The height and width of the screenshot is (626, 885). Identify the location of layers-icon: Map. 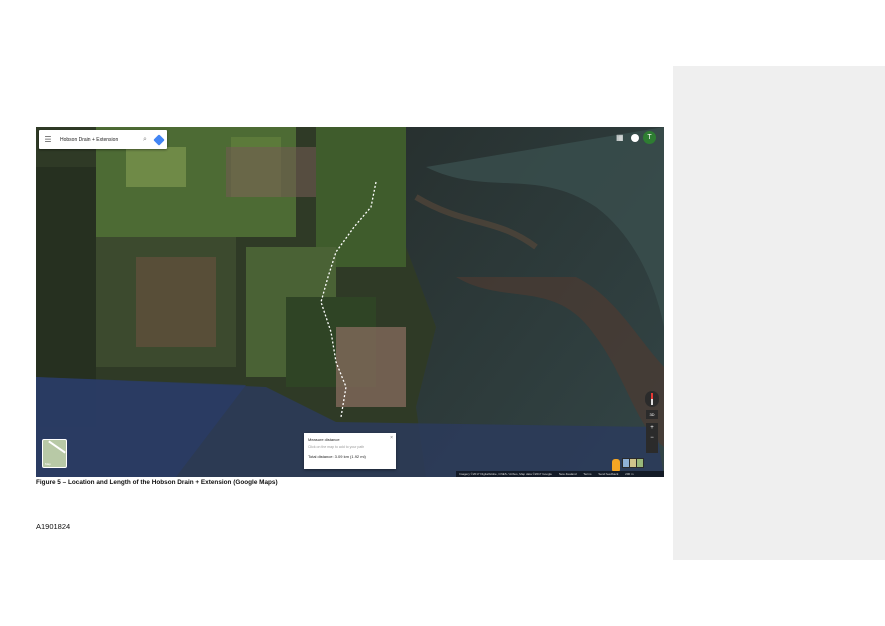
(54, 453).